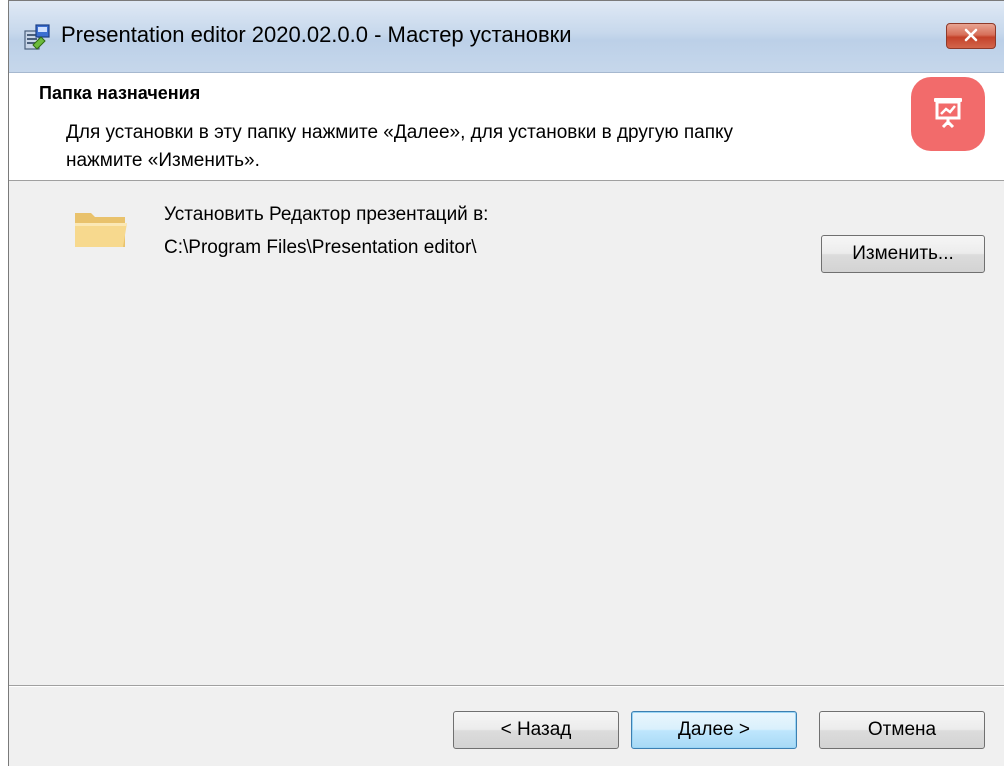 The width and height of the screenshot is (1004, 766). What do you see at coordinates (101, 229) in the screenshot?
I see `folder-icon` at bounding box center [101, 229].